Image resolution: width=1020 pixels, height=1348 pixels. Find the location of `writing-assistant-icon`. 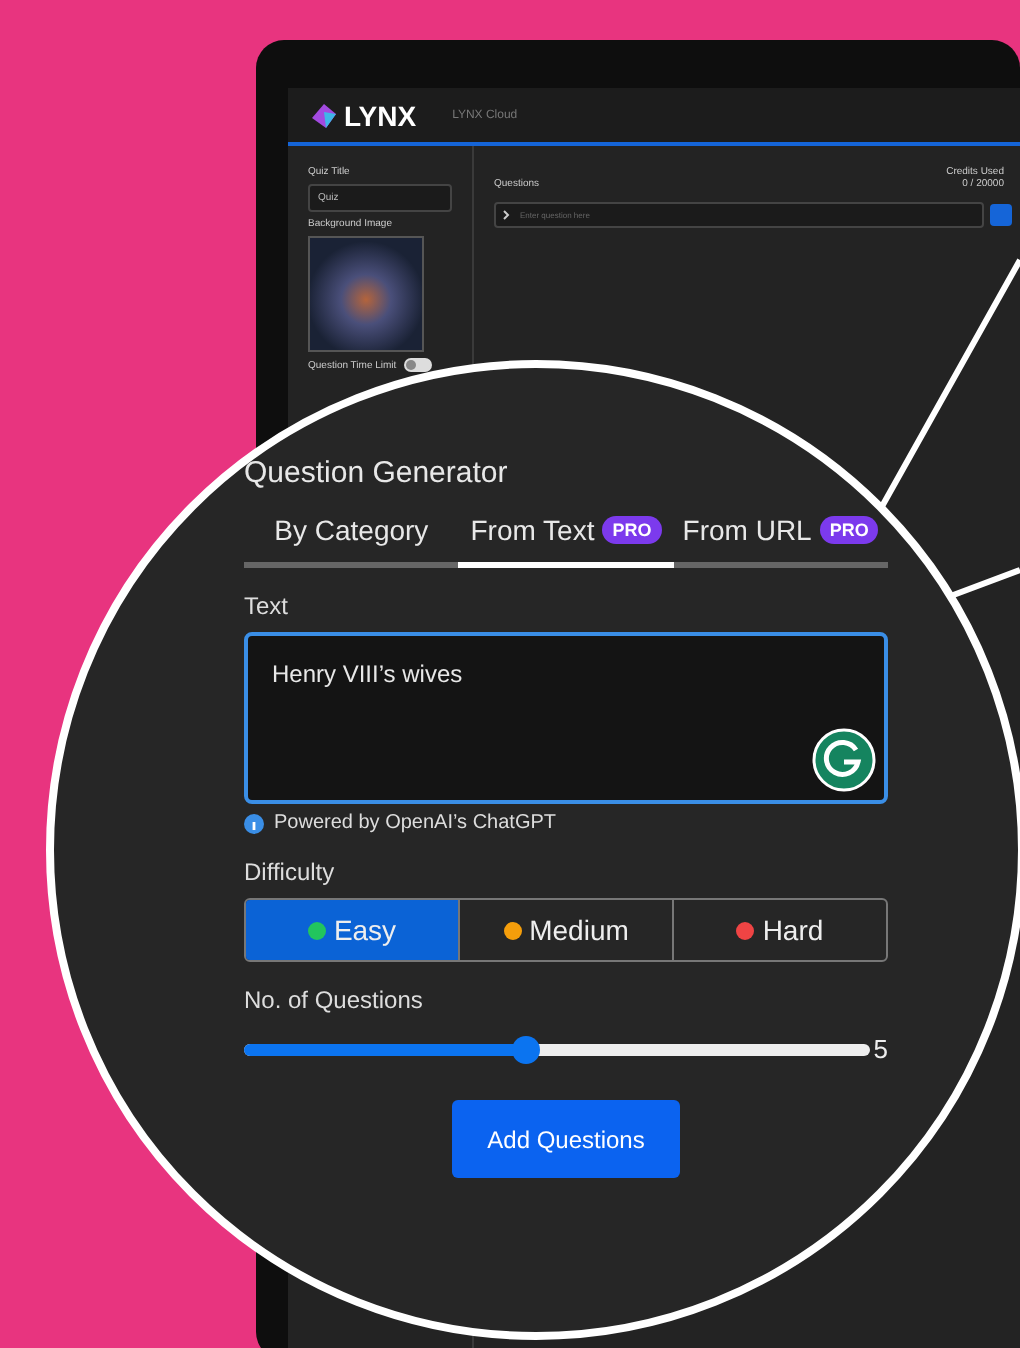

writing-assistant-icon is located at coordinates (844, 760).